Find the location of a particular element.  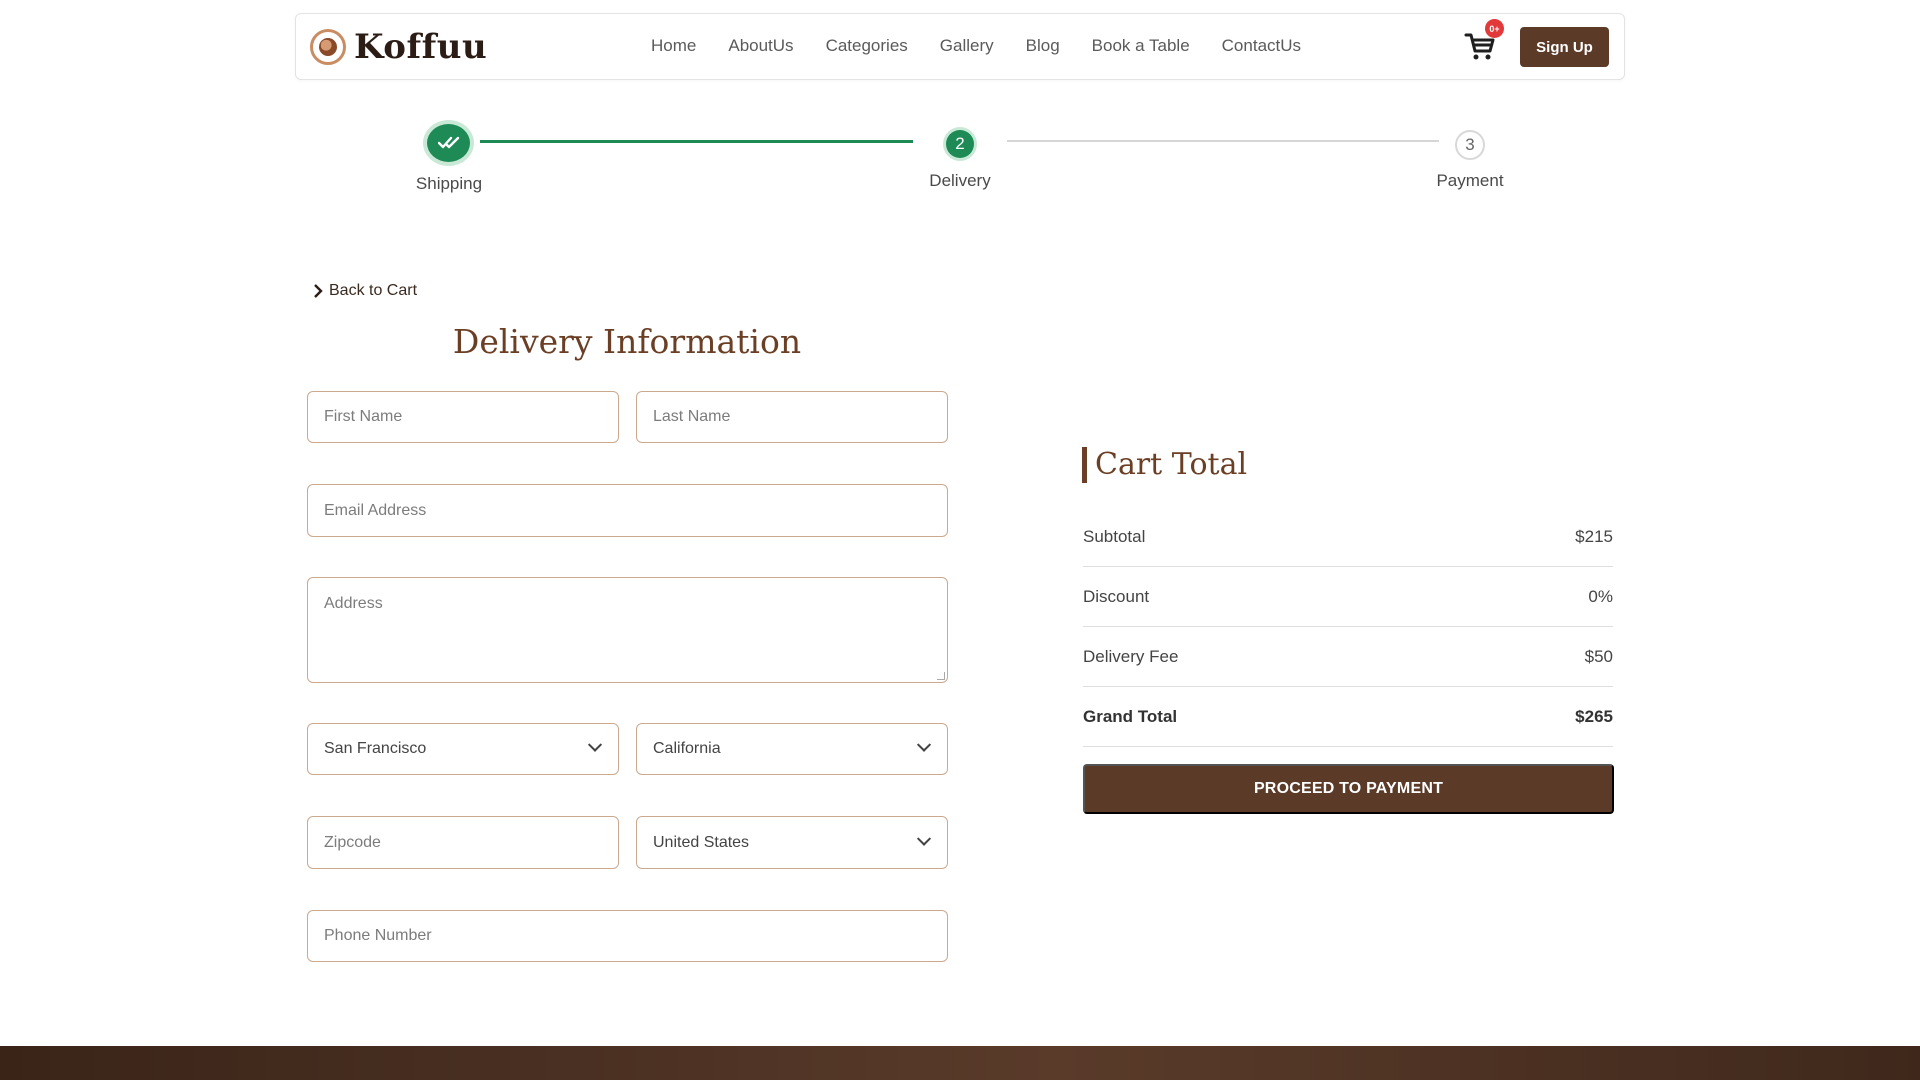

summary-value: $50 is located at coordinates (1598, 656).